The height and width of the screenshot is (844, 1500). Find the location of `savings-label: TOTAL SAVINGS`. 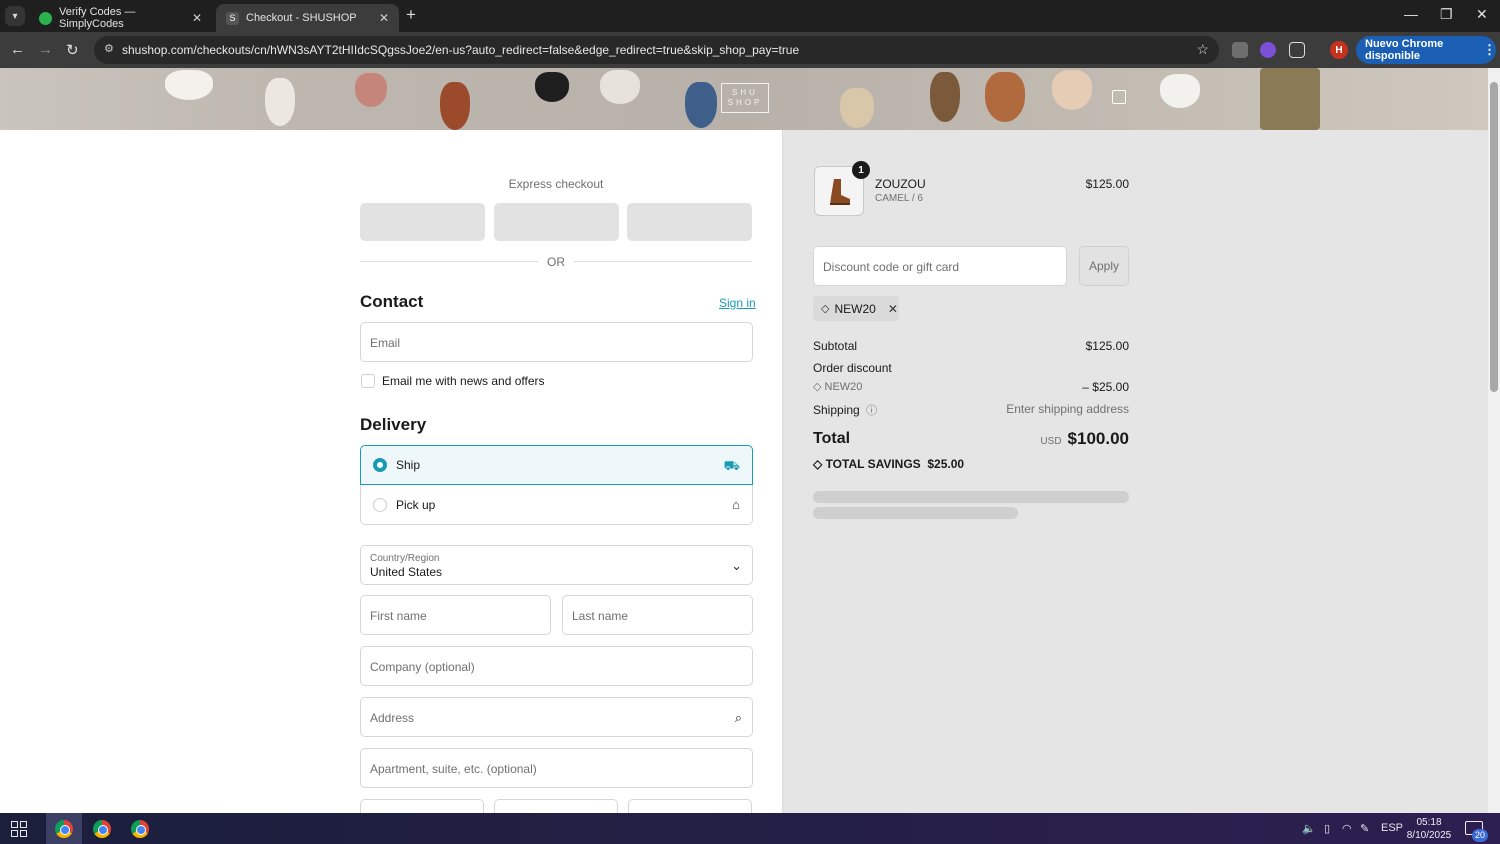

savings-label: TOTAL SAVINGS is located at coordinates (873, 464).